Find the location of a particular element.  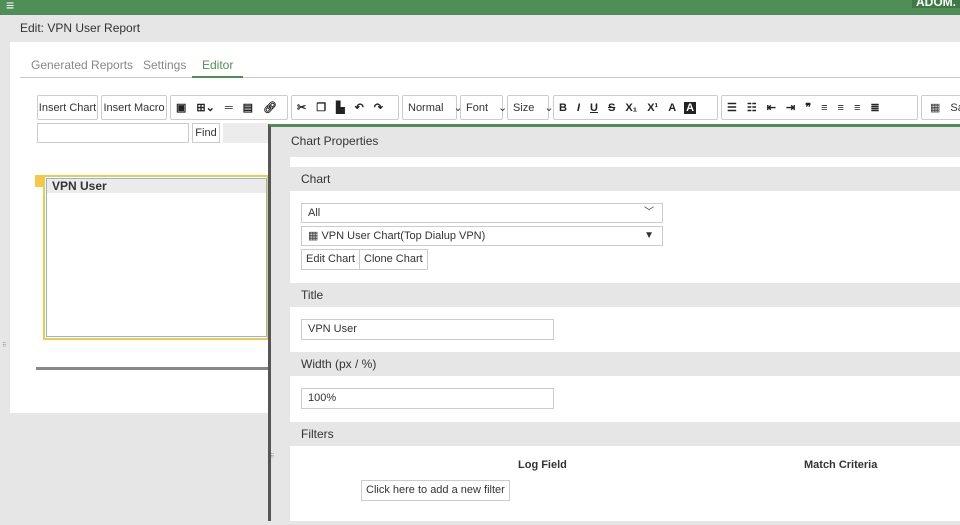

filters-section-header: Filters is located at coordinates (625, 434).